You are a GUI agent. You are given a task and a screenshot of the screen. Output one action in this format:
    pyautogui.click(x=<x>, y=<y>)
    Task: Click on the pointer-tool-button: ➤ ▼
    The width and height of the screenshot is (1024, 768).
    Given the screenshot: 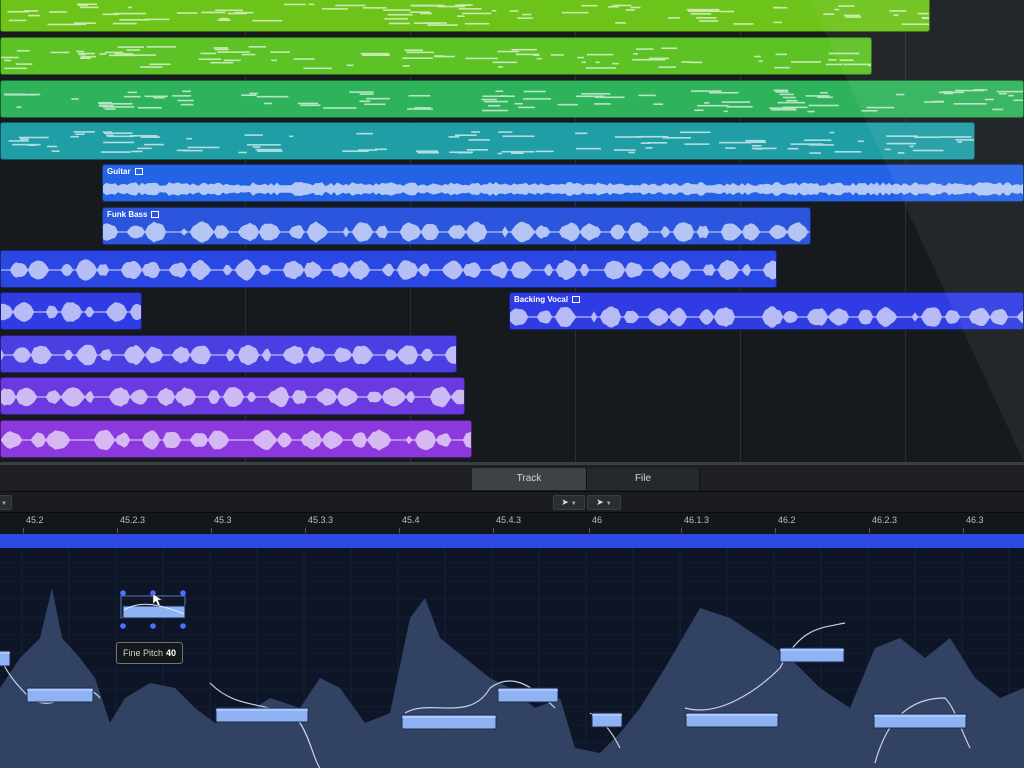 What is the action you would take?
    pyautogui.click(x=569, y=502)
    